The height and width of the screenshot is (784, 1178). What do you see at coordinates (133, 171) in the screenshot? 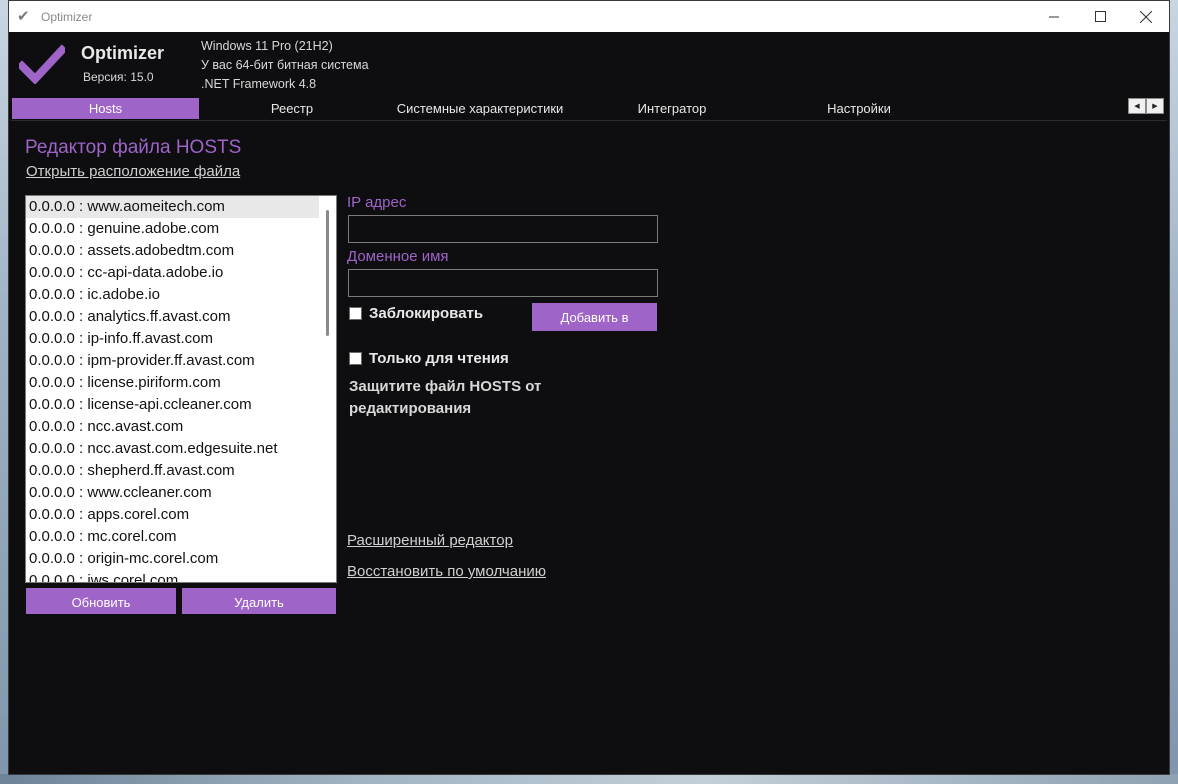
I see `open-file-location-link: Открыть расположение файла` at bounding box center [133, 171].